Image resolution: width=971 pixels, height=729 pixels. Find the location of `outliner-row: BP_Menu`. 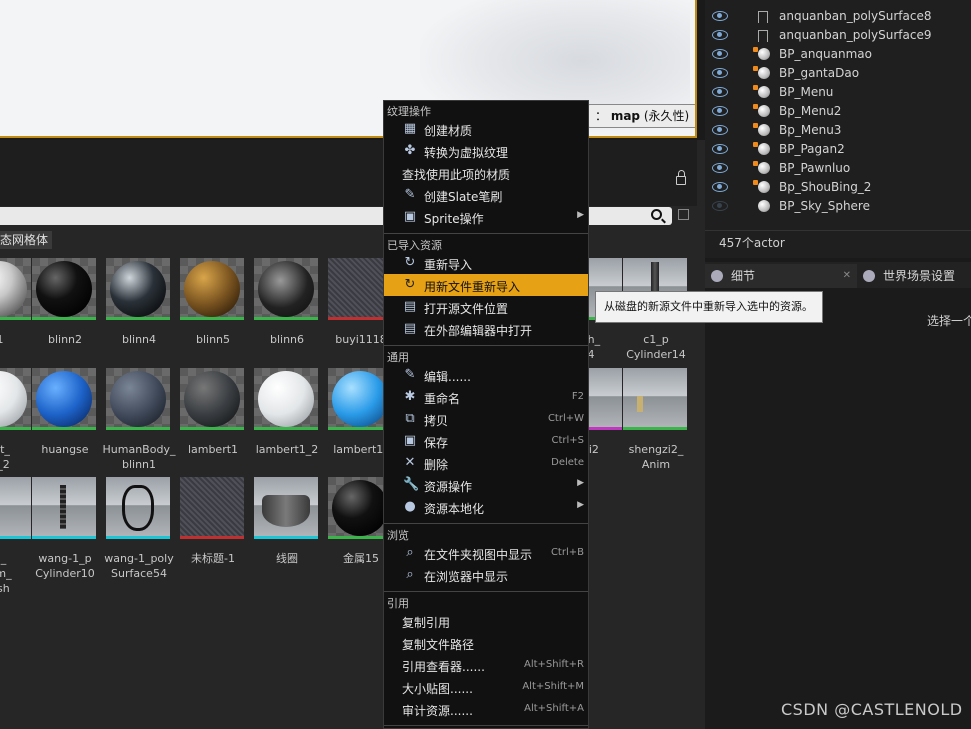

outliner-row: BP_Menu is located at coordinates (838, 92).